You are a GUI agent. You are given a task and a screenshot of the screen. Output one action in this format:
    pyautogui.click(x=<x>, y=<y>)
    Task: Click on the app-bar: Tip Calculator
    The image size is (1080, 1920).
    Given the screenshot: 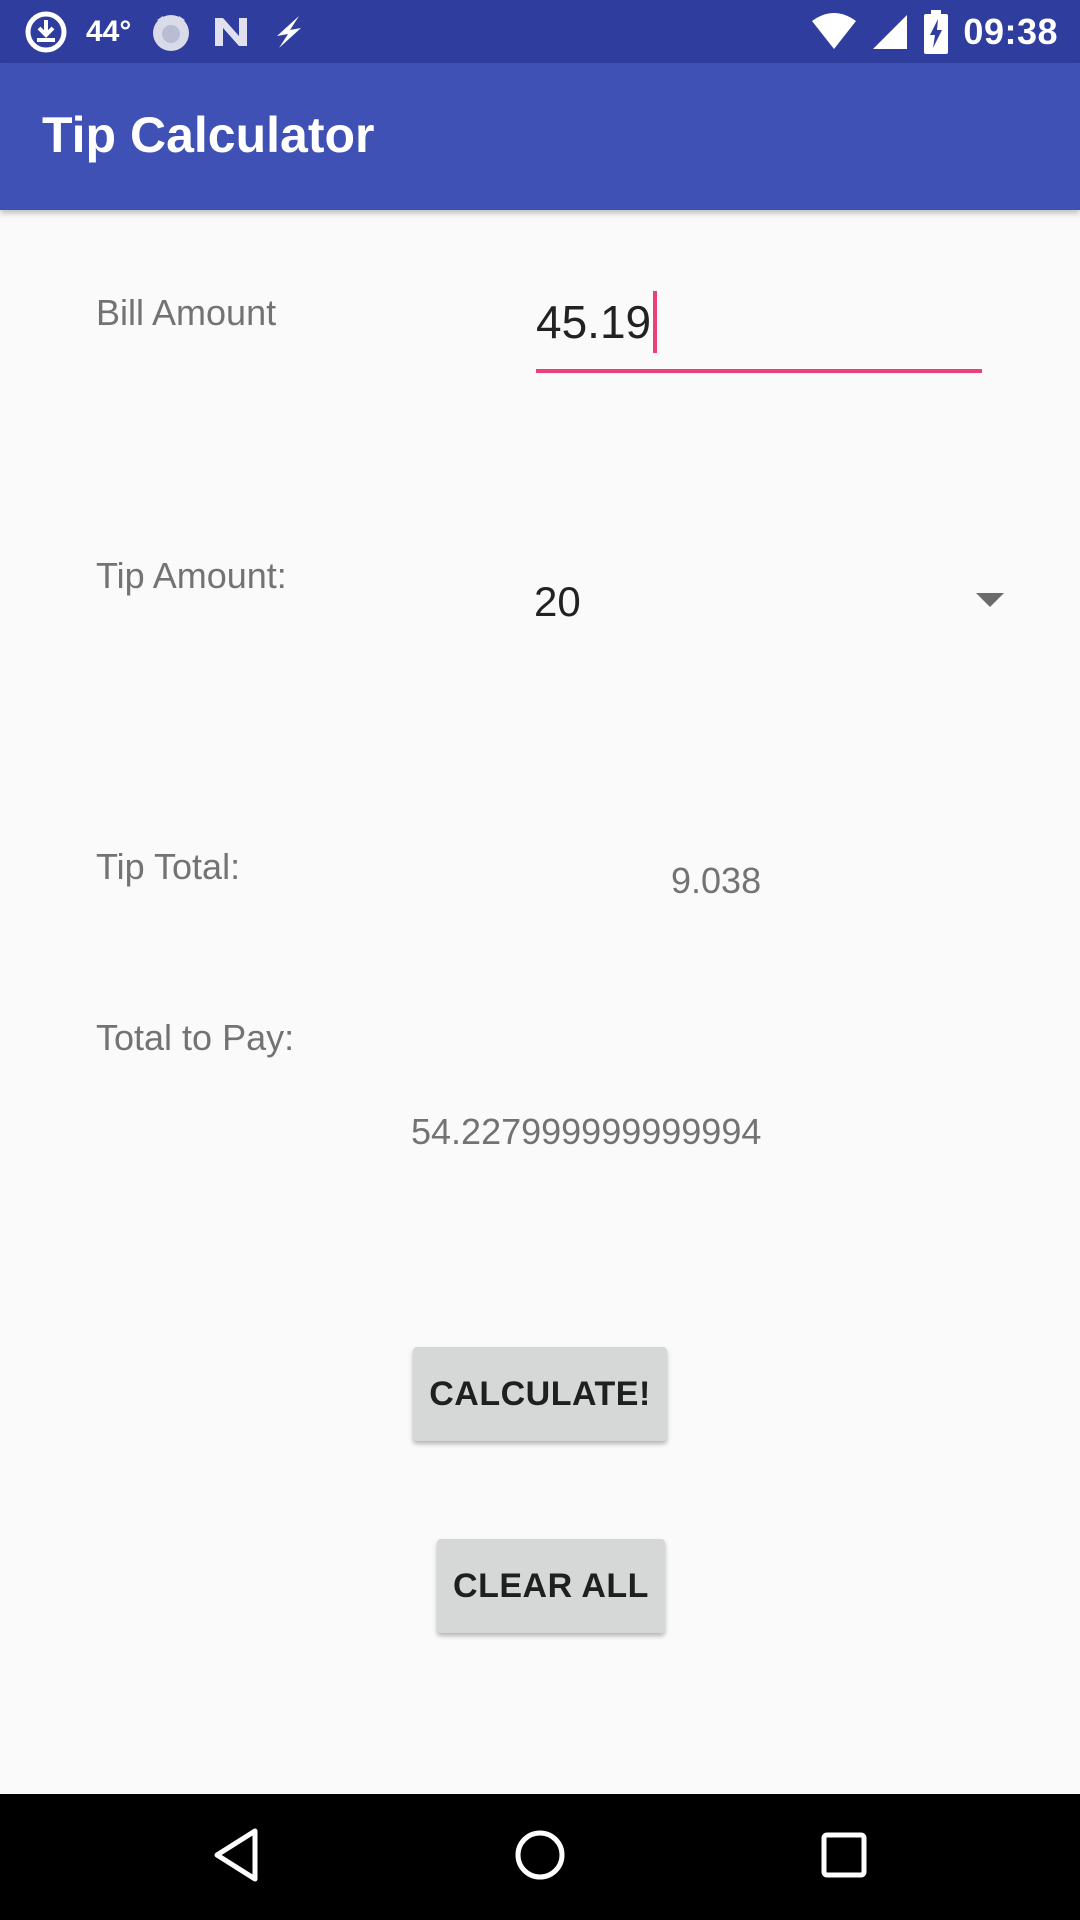 What is the action you would take?
    pyautogui.click(x=540, y=136)
    